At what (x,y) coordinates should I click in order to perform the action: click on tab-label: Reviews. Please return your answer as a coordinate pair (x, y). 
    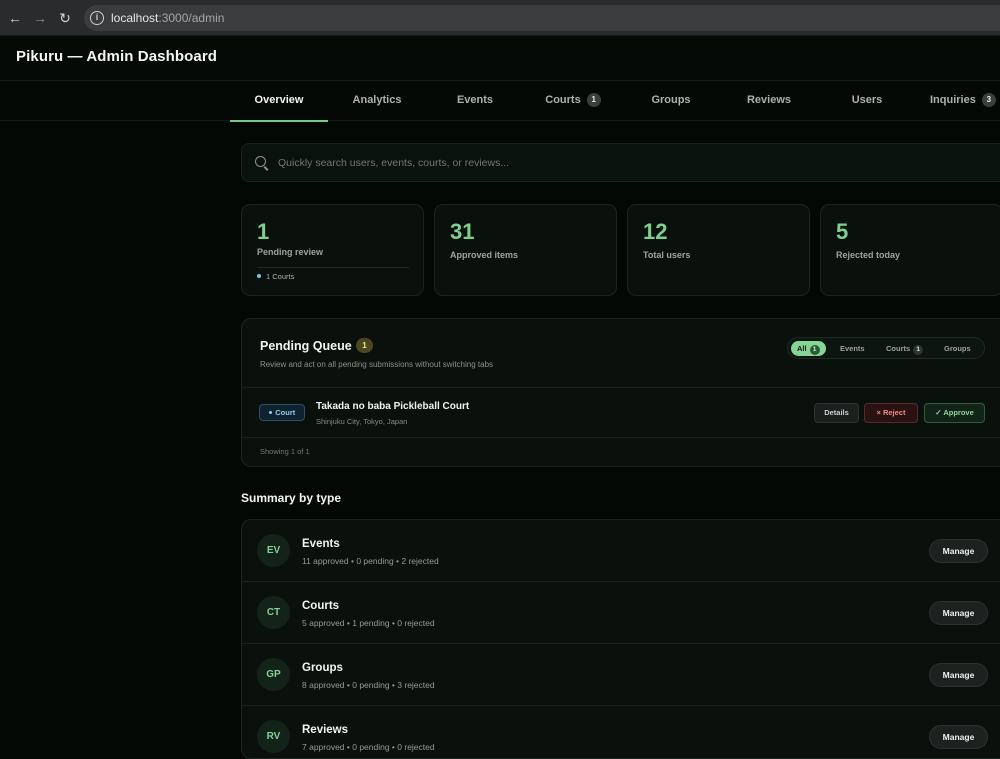
    Looking at the image, I should click on (769, 100).